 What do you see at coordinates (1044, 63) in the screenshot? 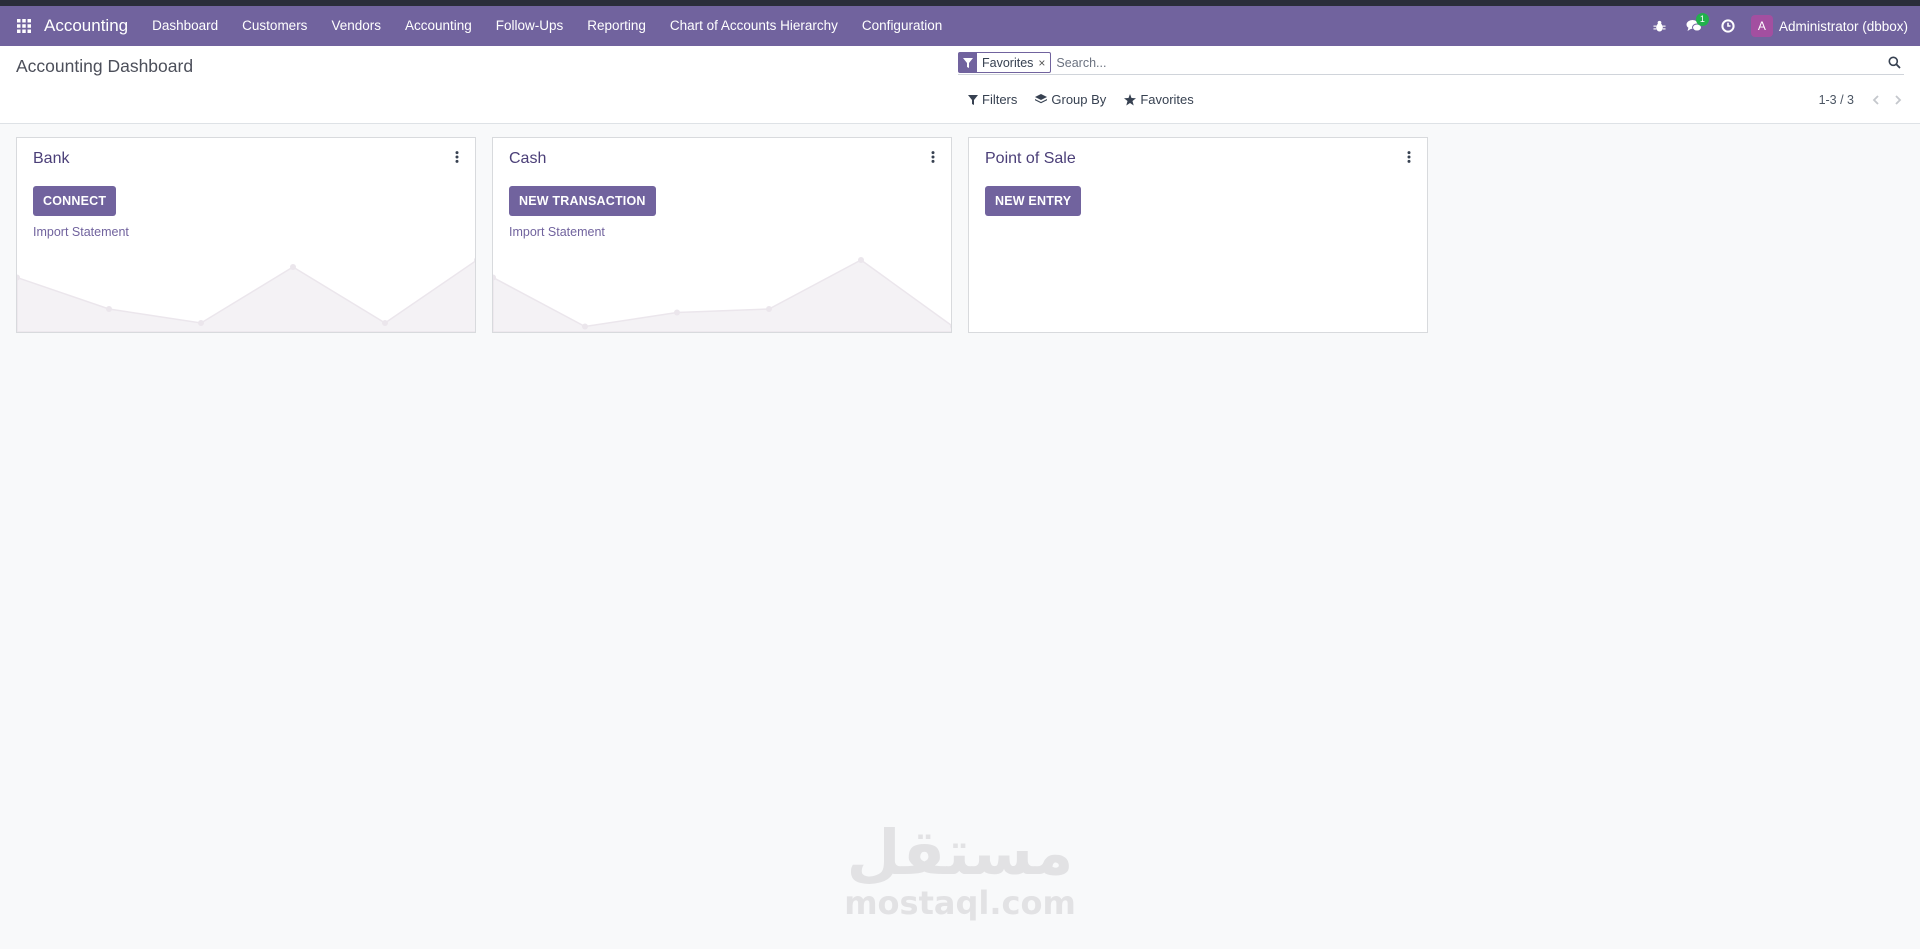
I see `facet-remove-icon: ×` at bounding box center [1044, 63].